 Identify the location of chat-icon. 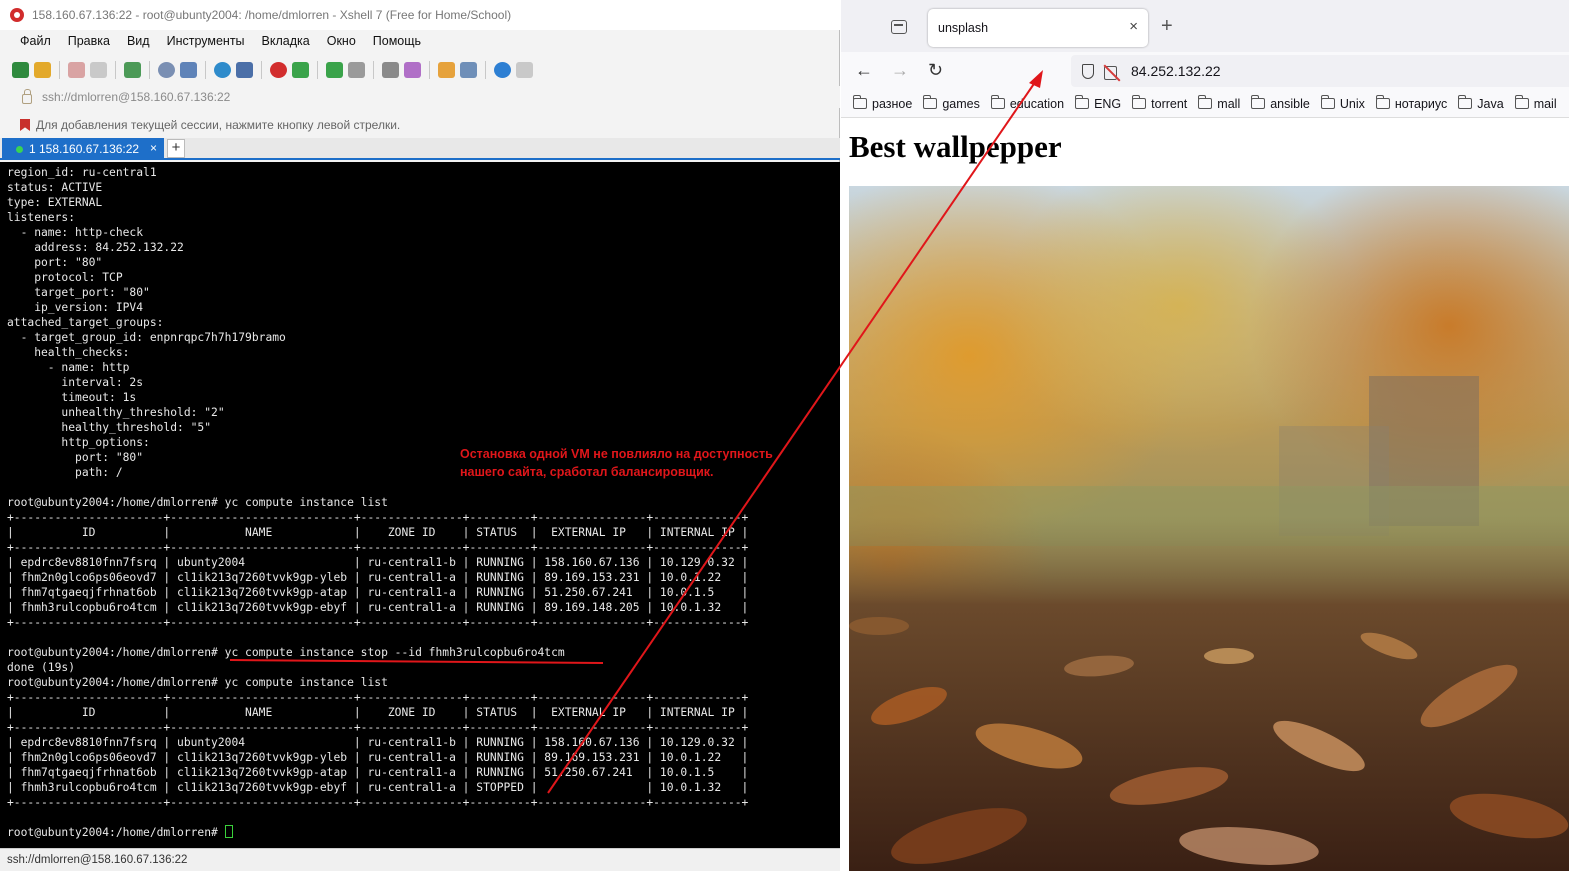
(524, 70).